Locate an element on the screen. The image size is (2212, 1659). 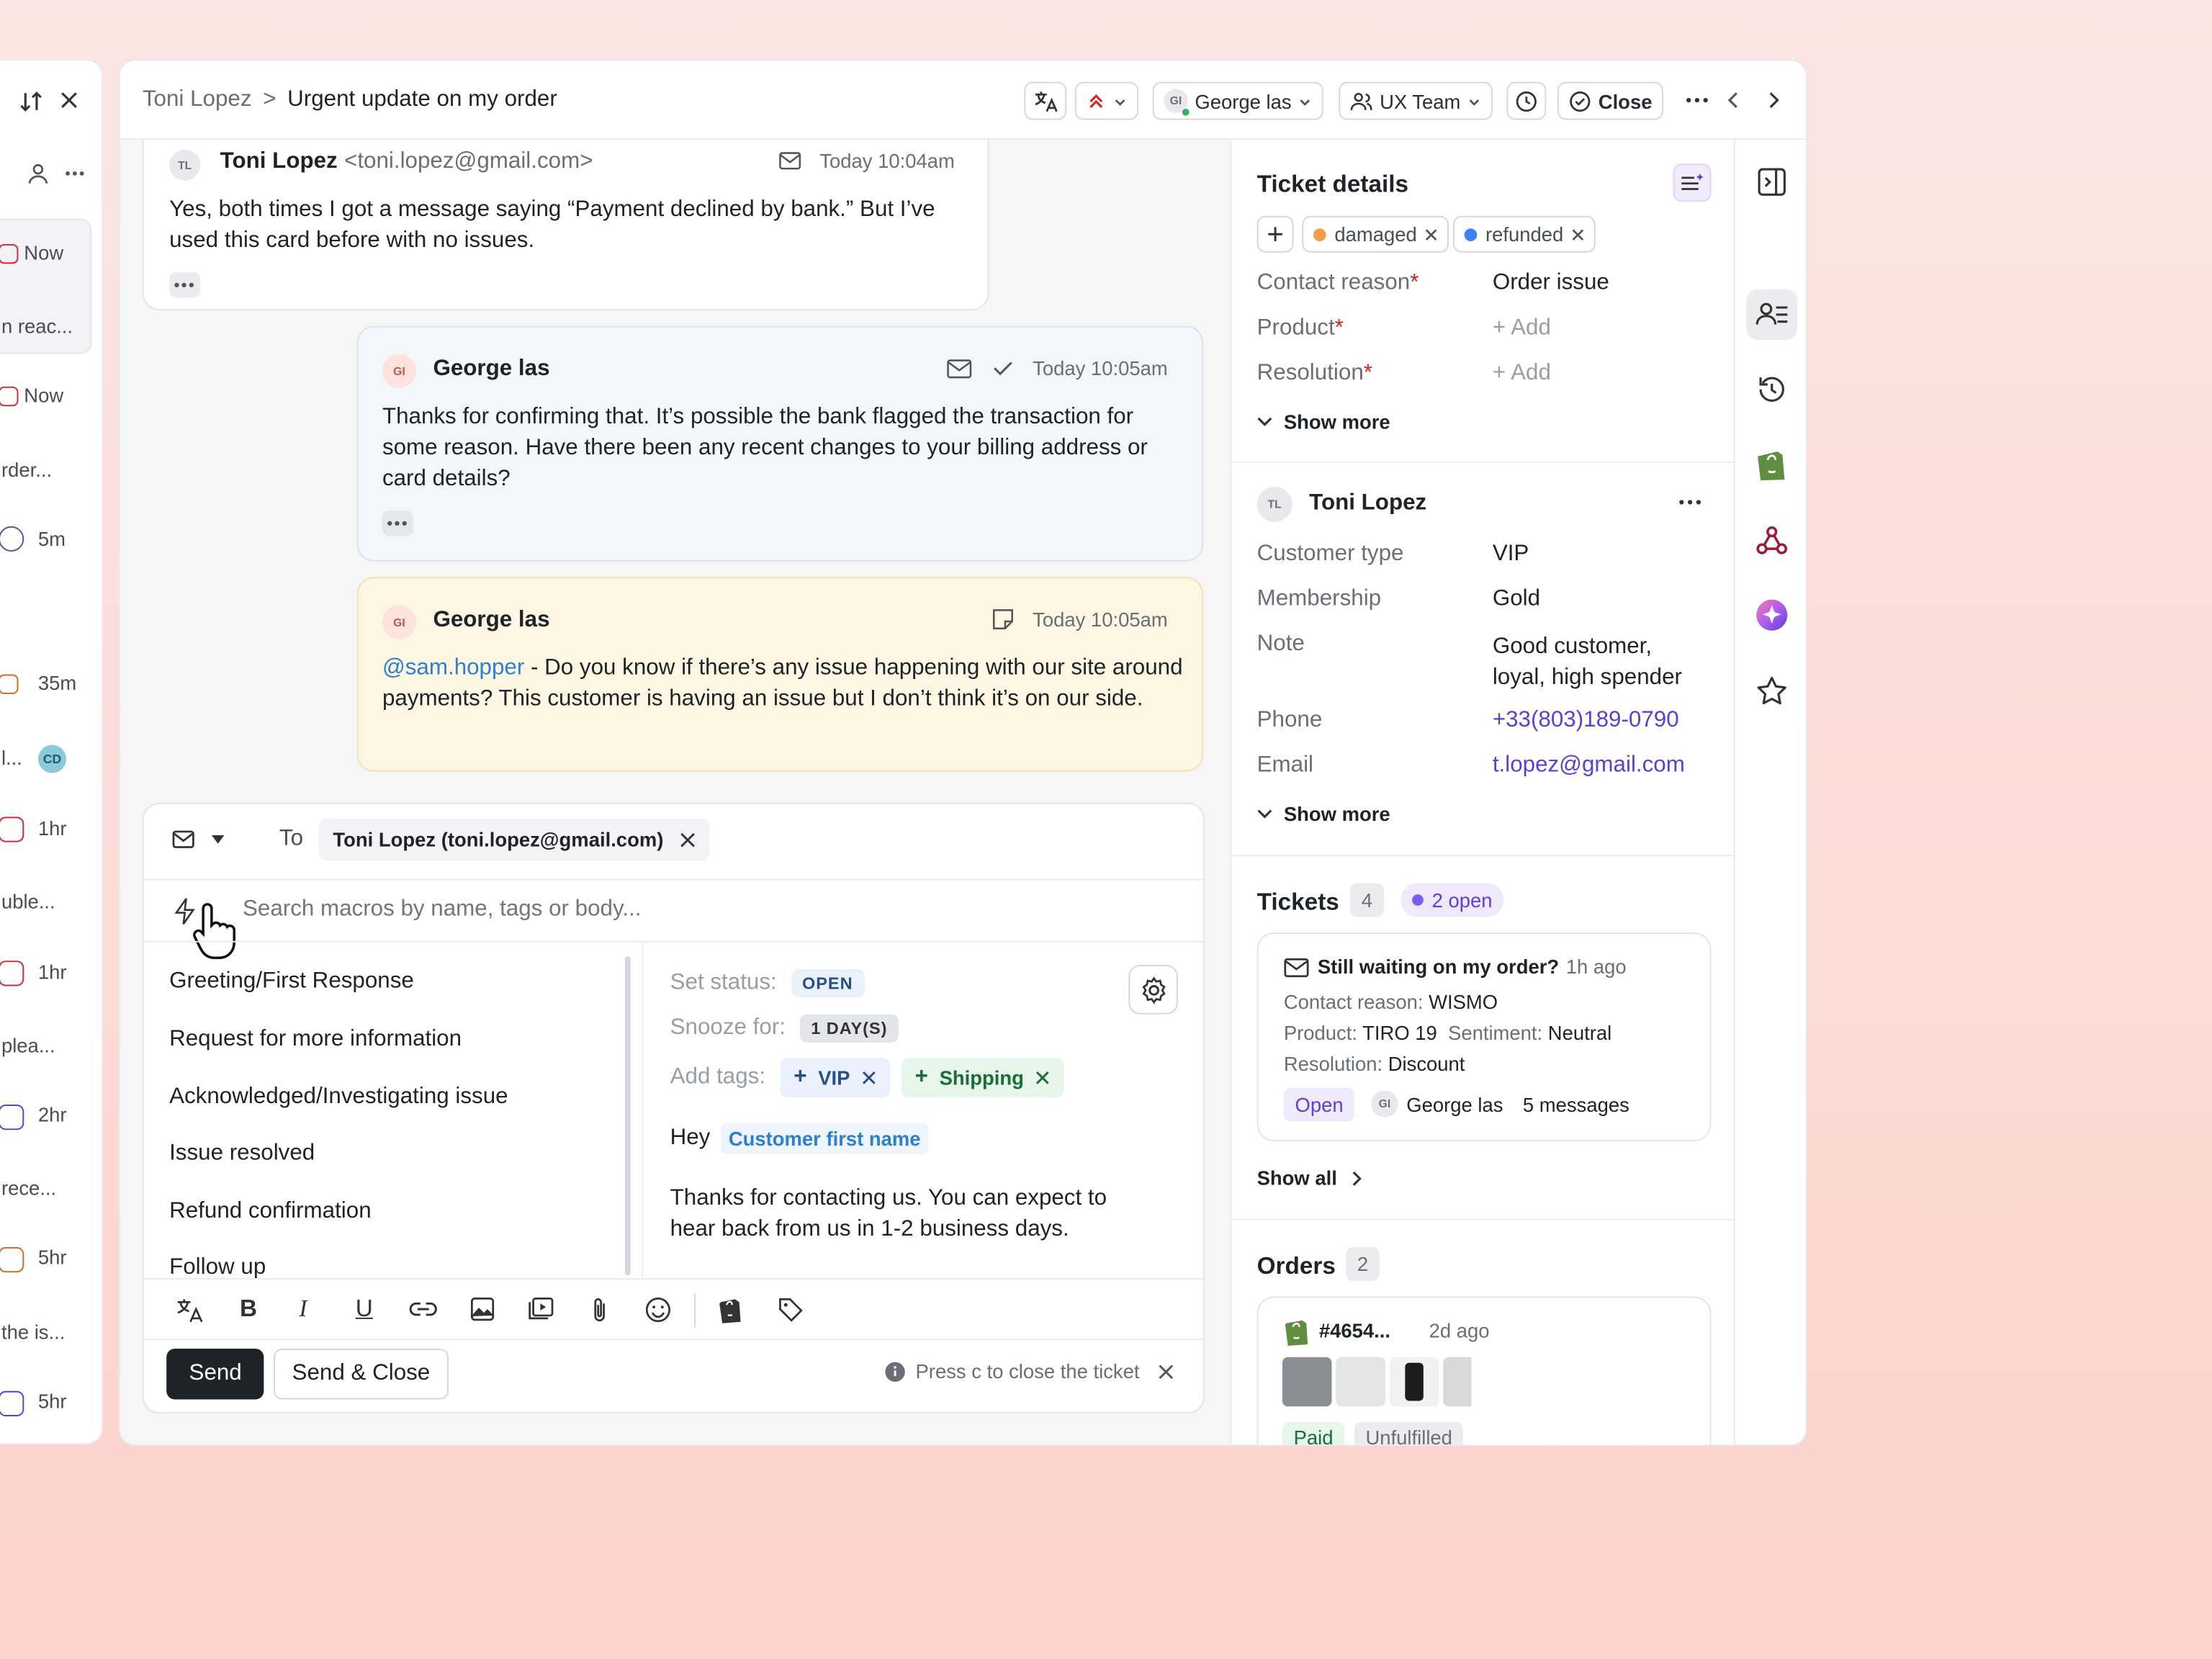
ai-summary-button is located at coordinates (1692, 182).